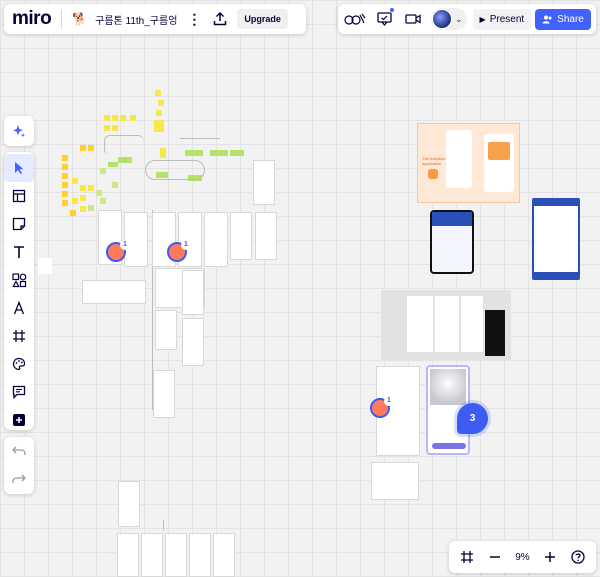  I want to click on pen-icon, so click(19, 308).